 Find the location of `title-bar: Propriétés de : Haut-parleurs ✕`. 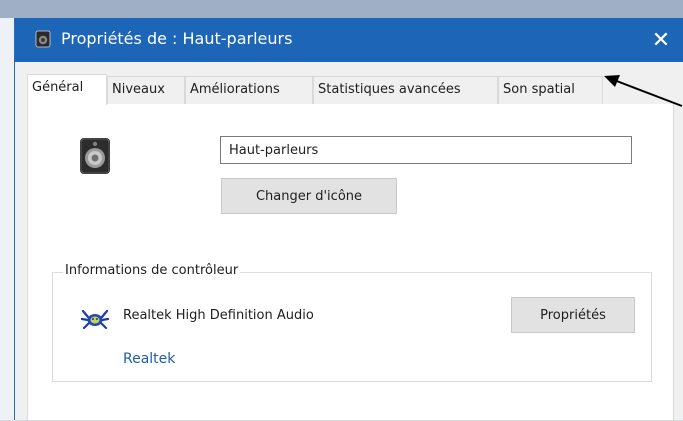

title-bar: Propriétés de : Haut-parleurs ✕ is located at coordinates (349, 40).